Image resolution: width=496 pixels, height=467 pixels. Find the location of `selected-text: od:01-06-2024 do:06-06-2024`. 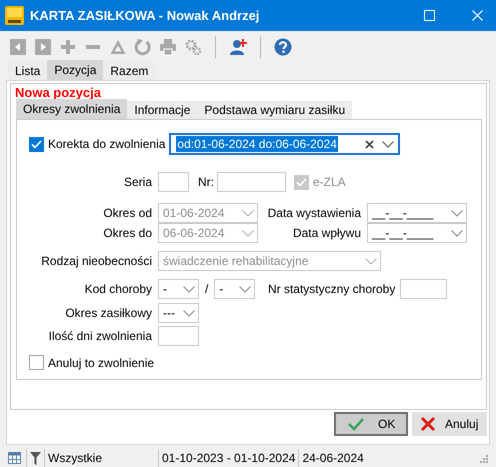

selected-text: od:01-06-2024 do:06-06-2024 is located at coordinates (257, 144).